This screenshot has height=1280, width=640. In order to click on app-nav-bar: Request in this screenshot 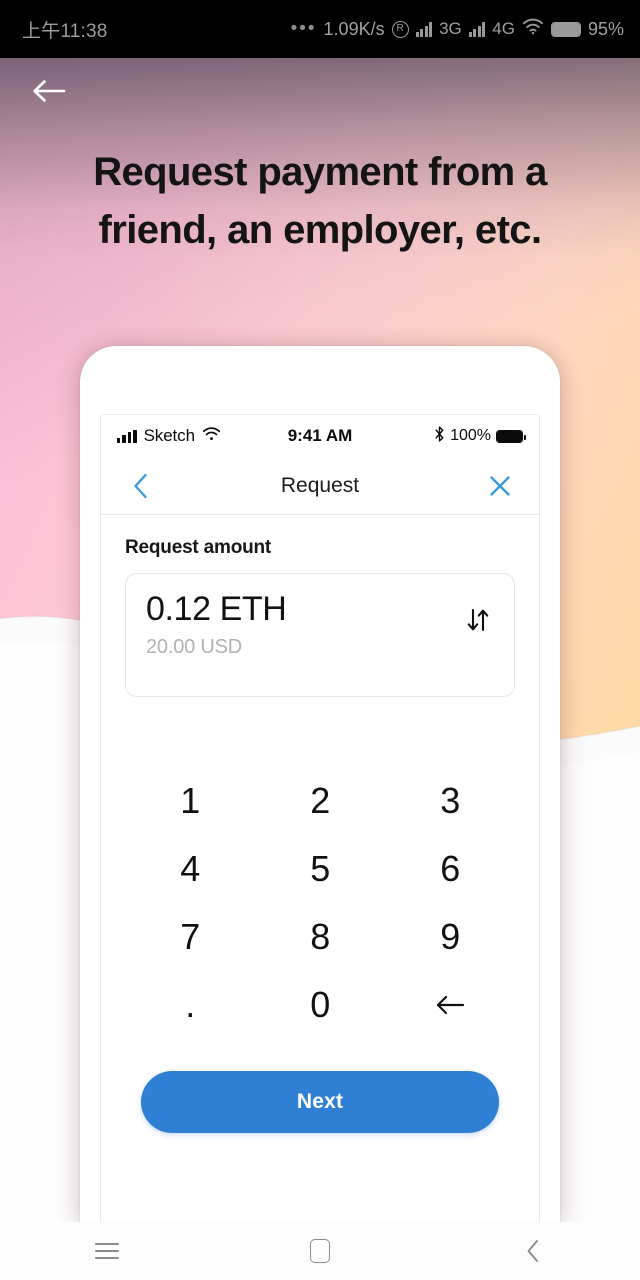, I will do `click(320, 486)`.